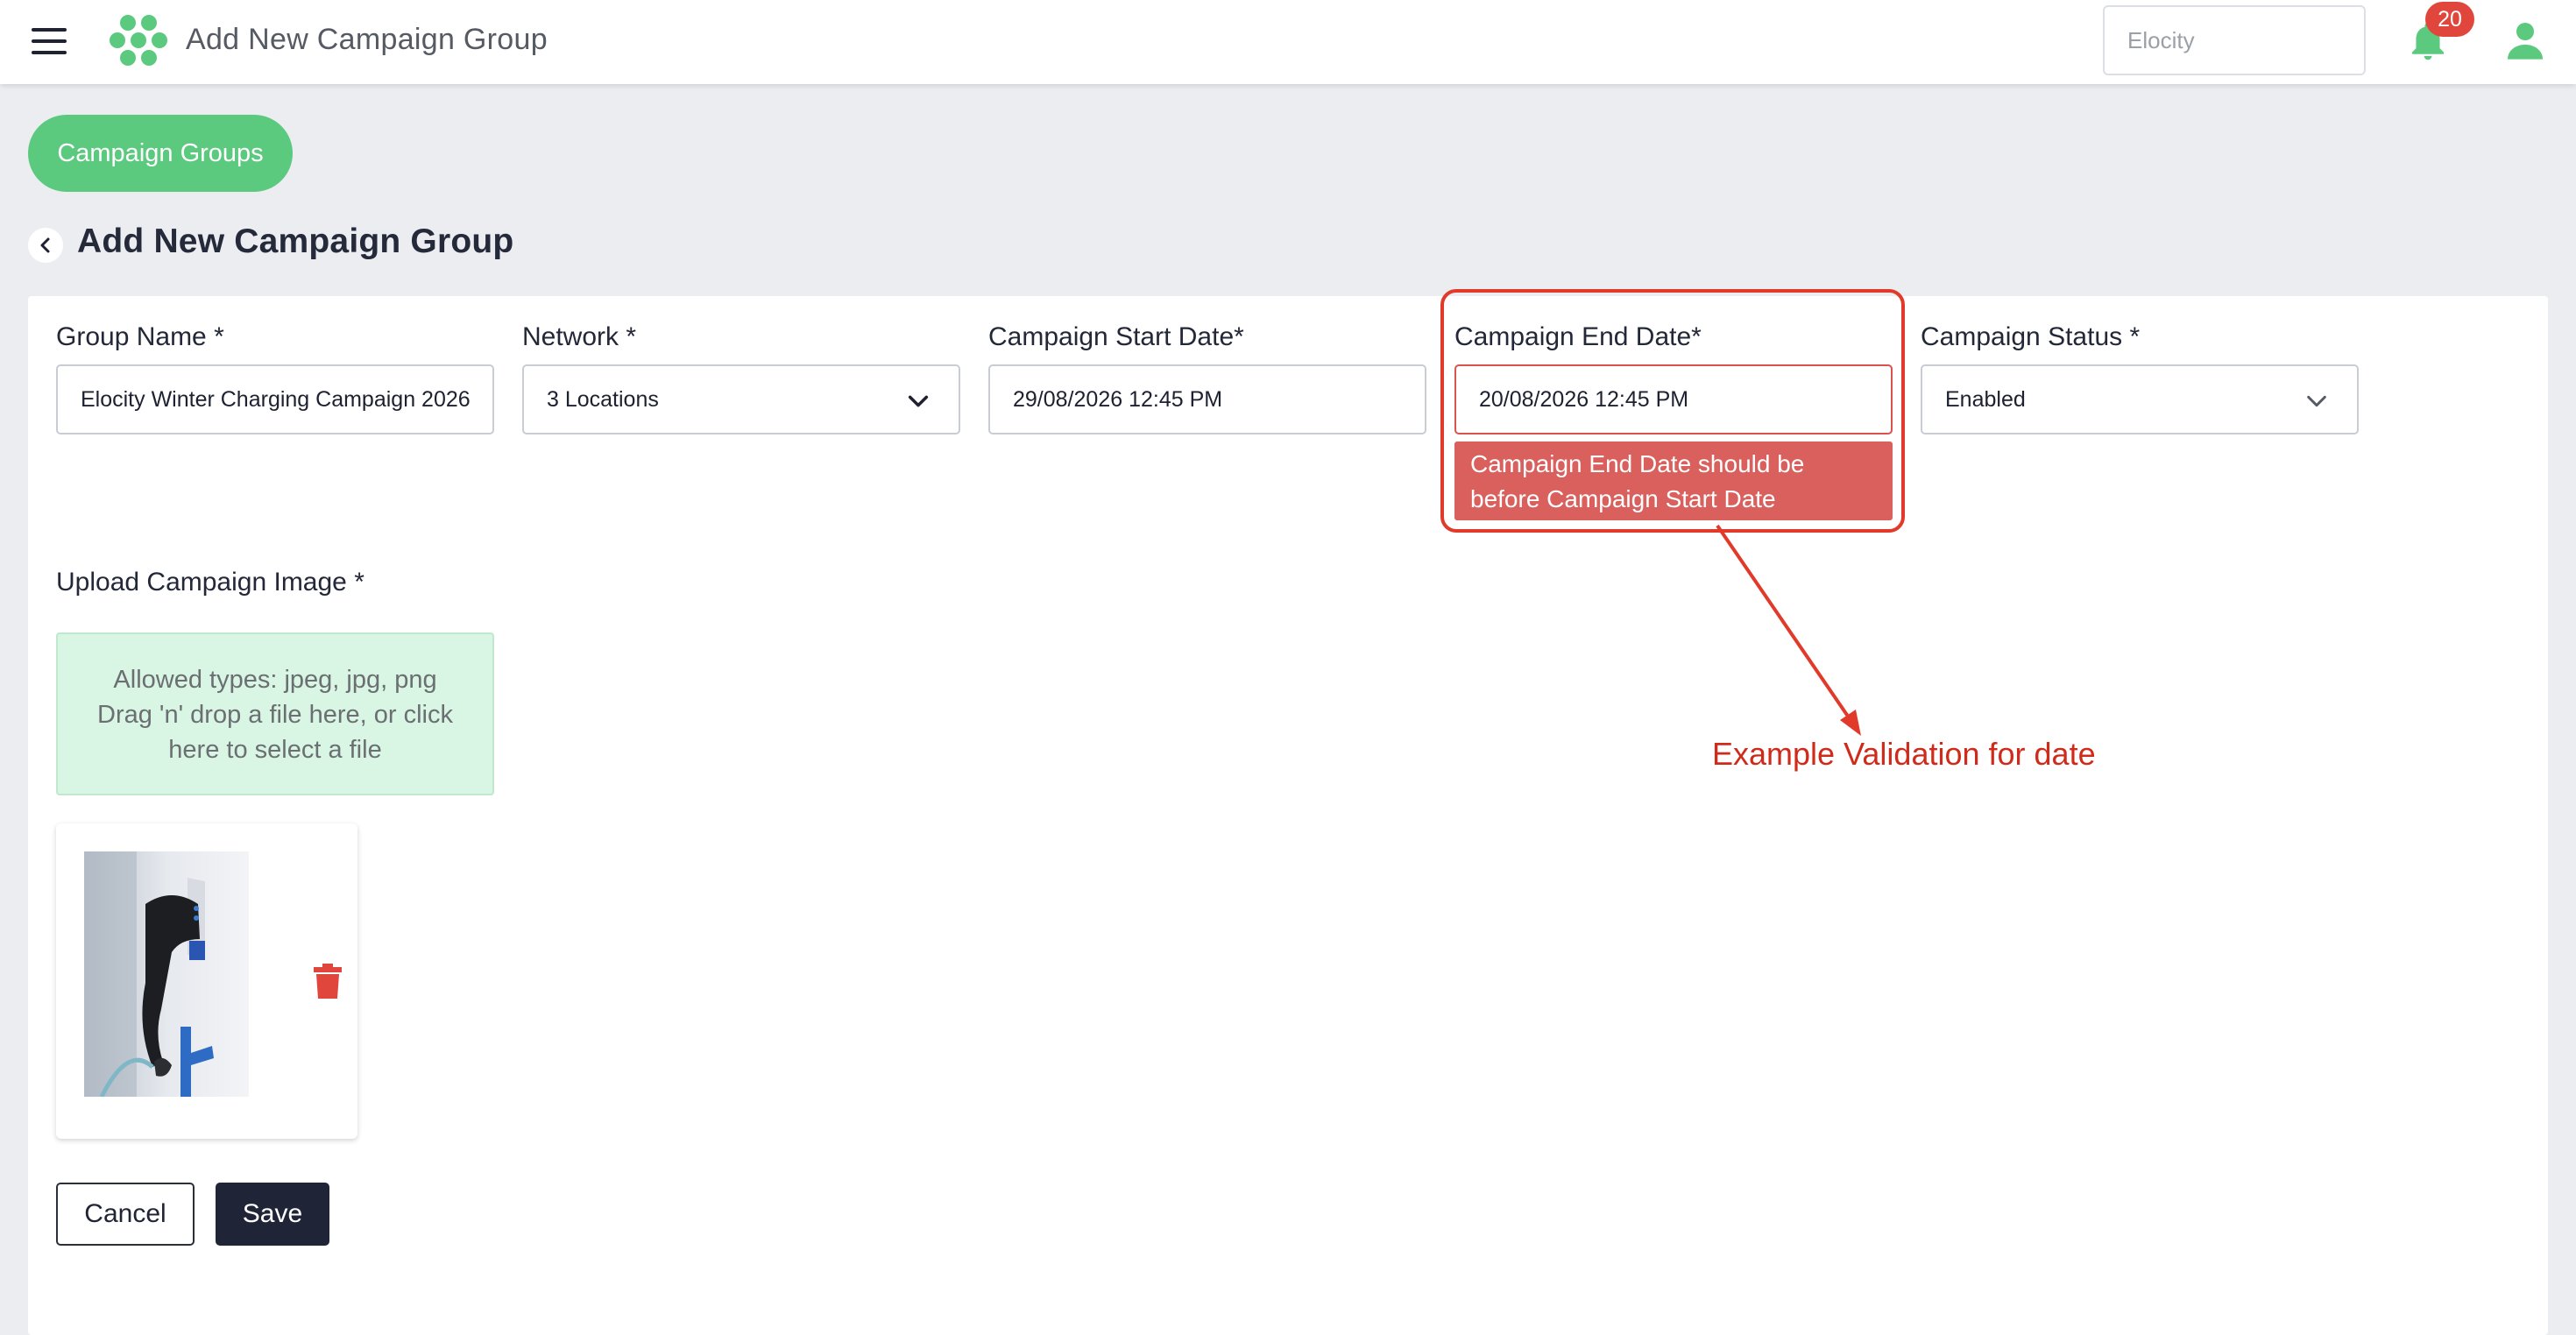 This screenshot has width=2576, height=1335. What do you see at coordinates (741, 399) in the screenshot?
I see `network-select: 3 Locations` at bounding box center [741, 399].